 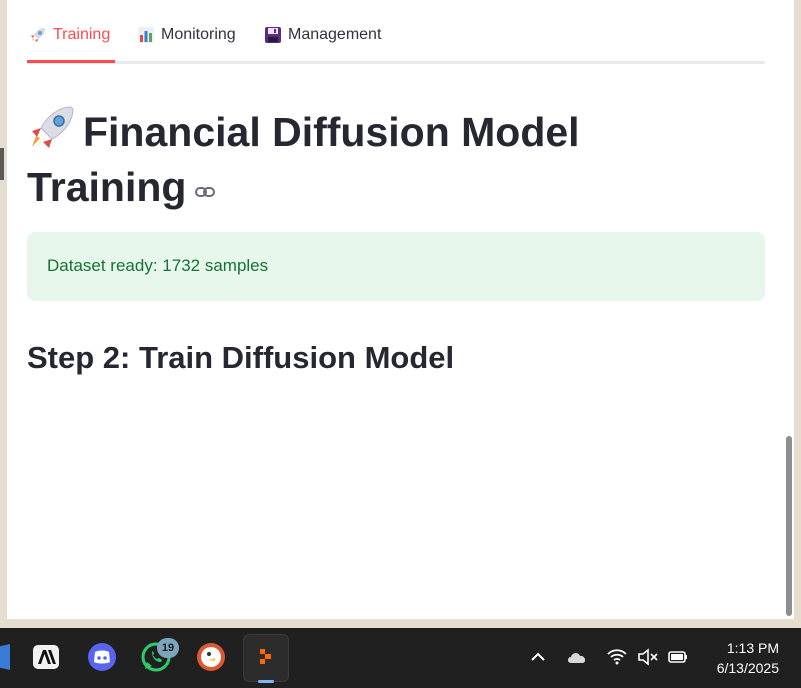 What do you see at coordinates (273, 35) in the screenshot?
I see `floppy-disk-icon` at bounding box center [273, 35].